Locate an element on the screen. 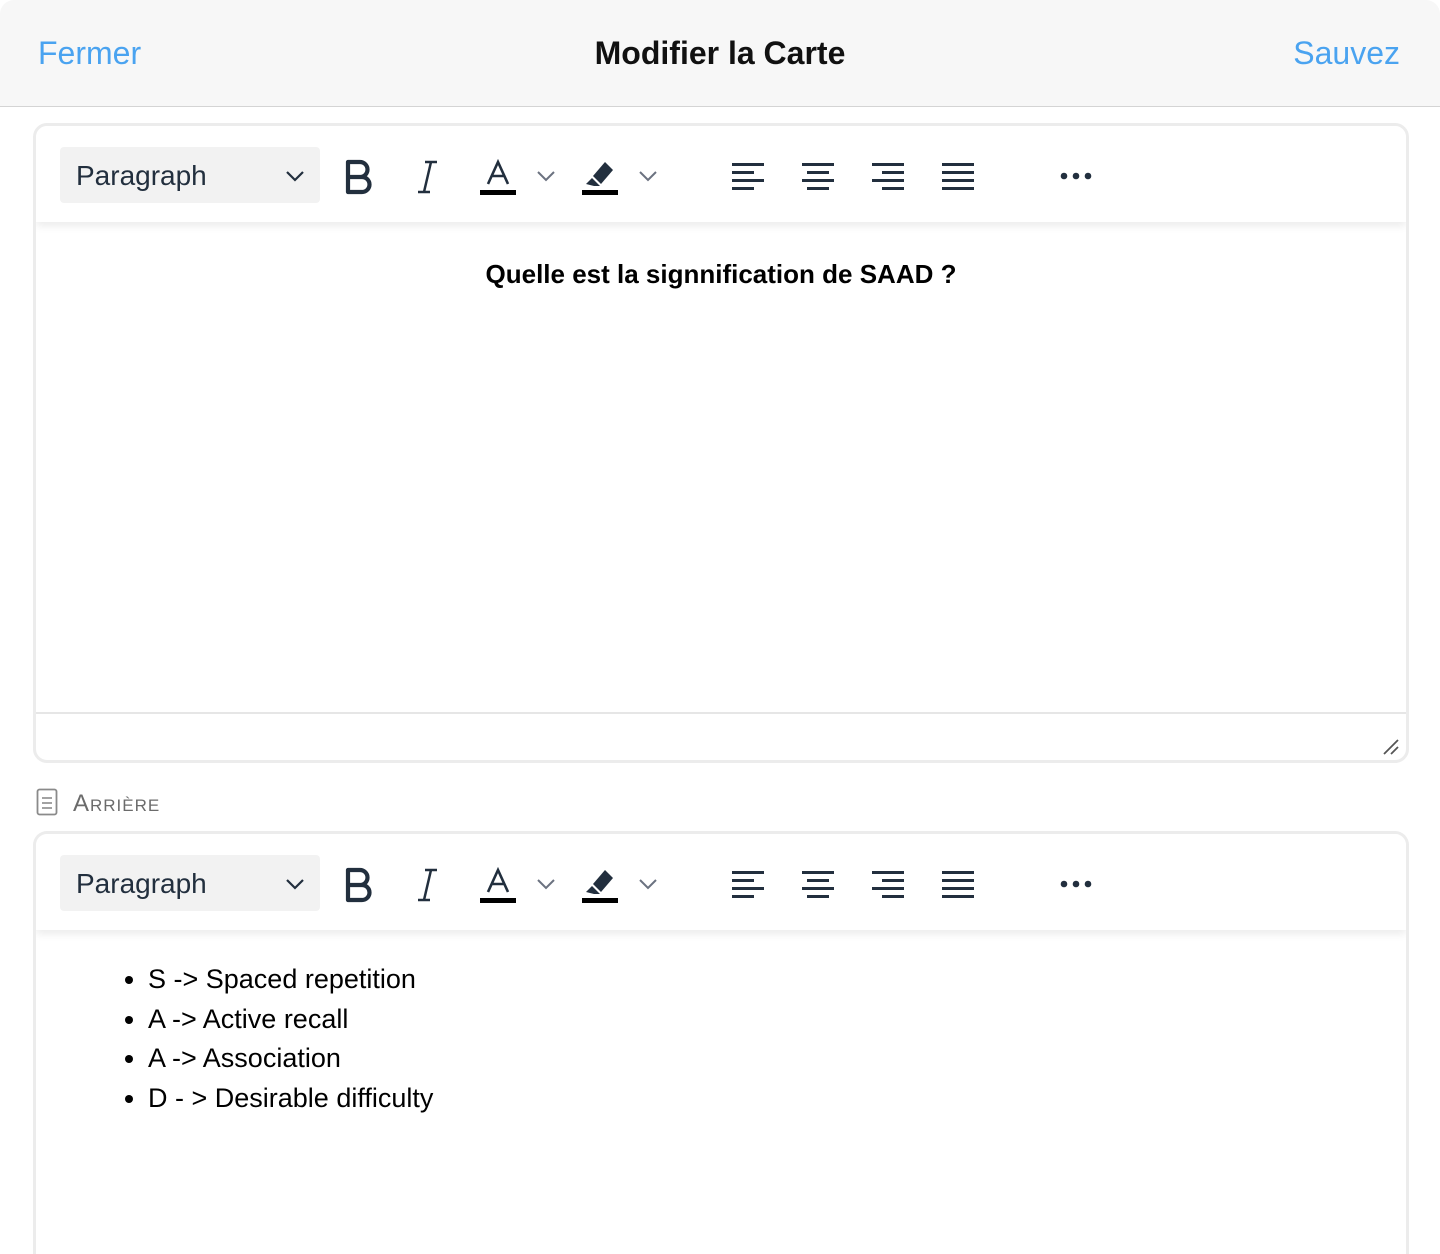 The height and width of the screenshot is (1254, 1440). front-card-text: Quelle est la signnification de SAAD ? is located at coordinates (721, 274).